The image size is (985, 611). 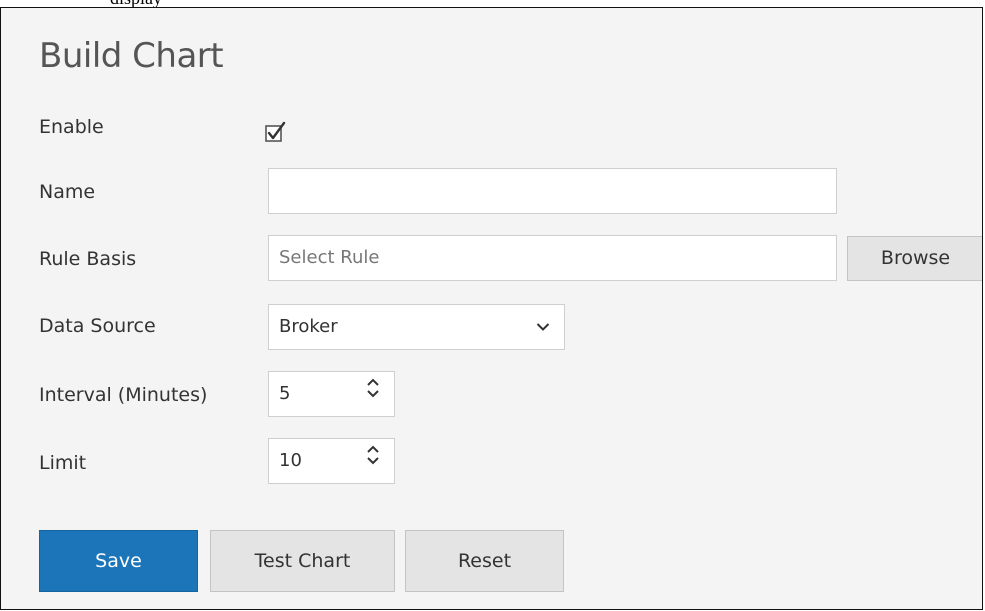 I want to click on data-source-select: Broker, so click(x=416, y=327).